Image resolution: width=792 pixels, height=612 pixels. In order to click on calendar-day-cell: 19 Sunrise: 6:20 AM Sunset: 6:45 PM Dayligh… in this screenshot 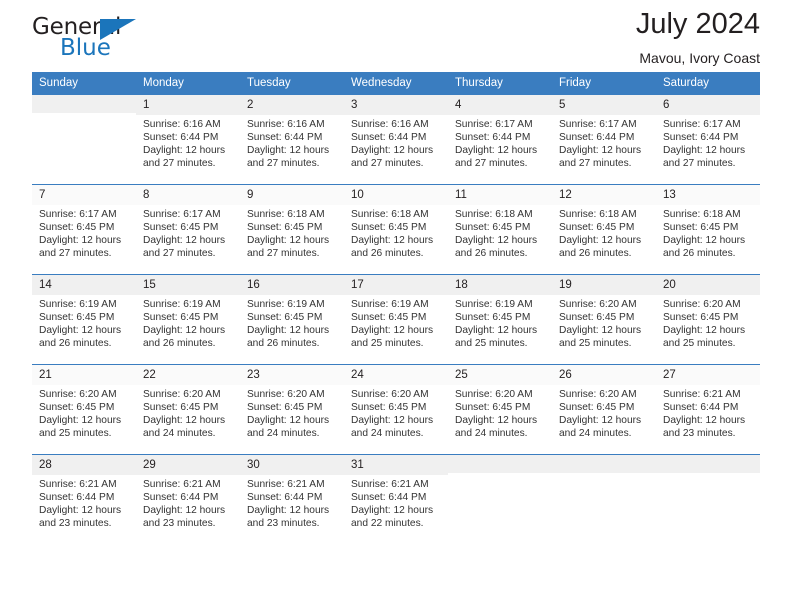, I will do `click(604, 319)`.